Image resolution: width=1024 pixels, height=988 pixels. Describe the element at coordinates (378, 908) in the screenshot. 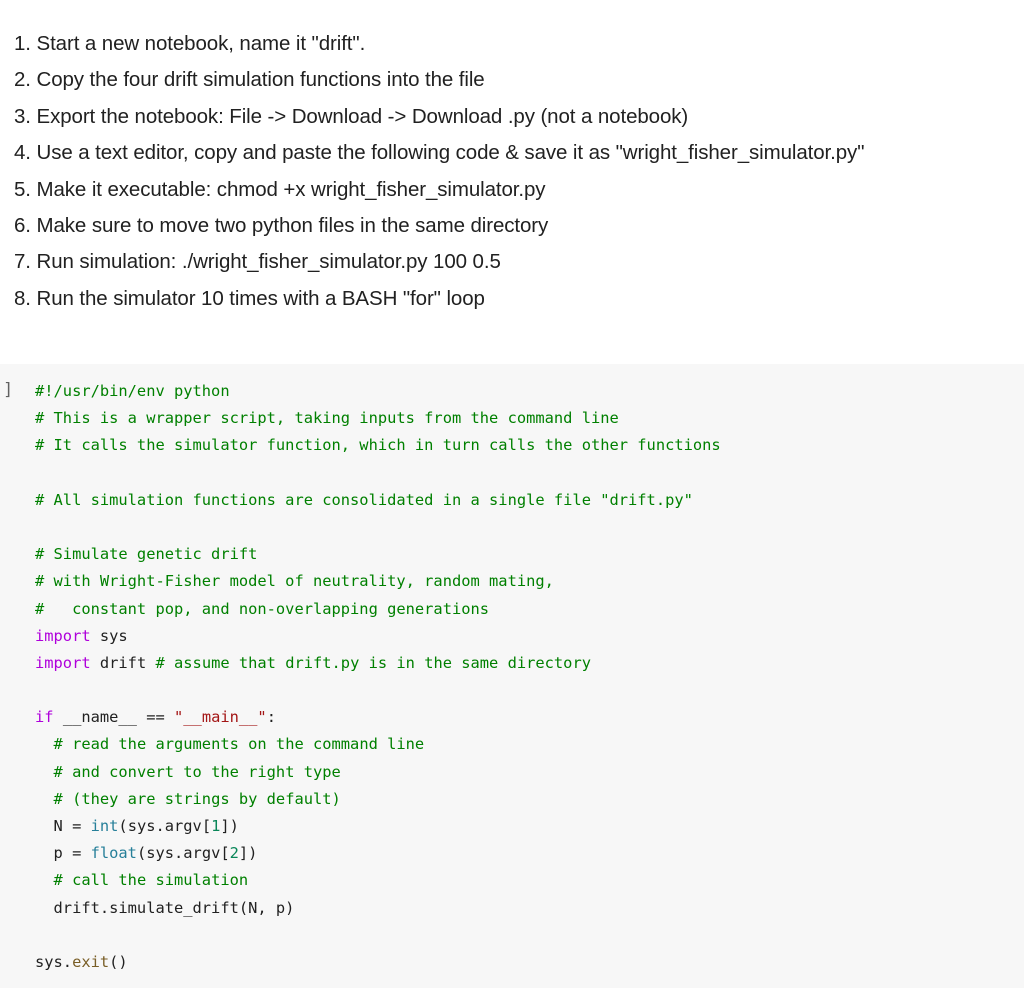

I see `code-line: drift.simulate_drift(N, p)` at that location.